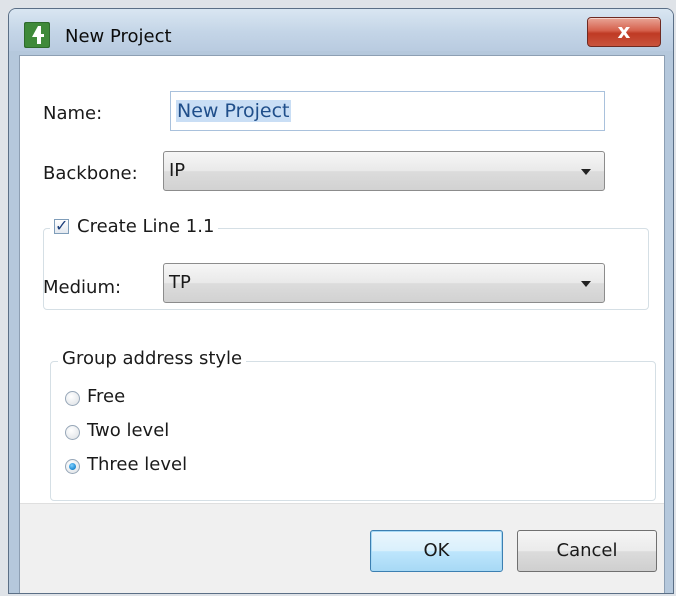  What do you see at coordinates (82, 287) in the screenshot?
I see `medium-label: Medium:` at bounding box center [82, 287].